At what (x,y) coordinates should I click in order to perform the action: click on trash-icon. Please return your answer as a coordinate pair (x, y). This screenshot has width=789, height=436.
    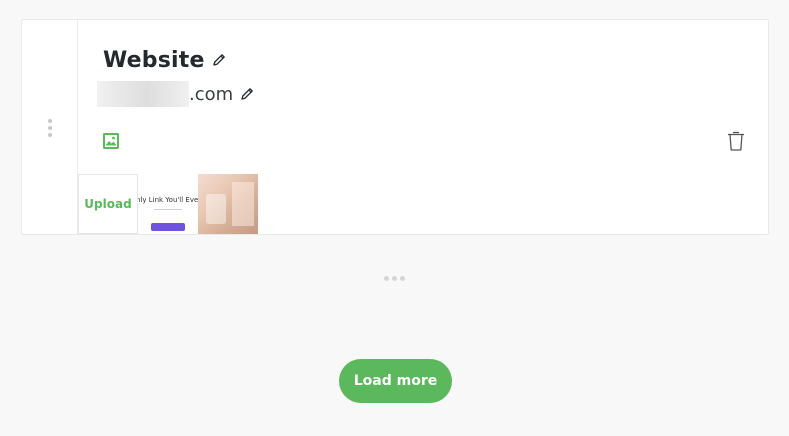
    Looking at the image, I should click on (736, 141).